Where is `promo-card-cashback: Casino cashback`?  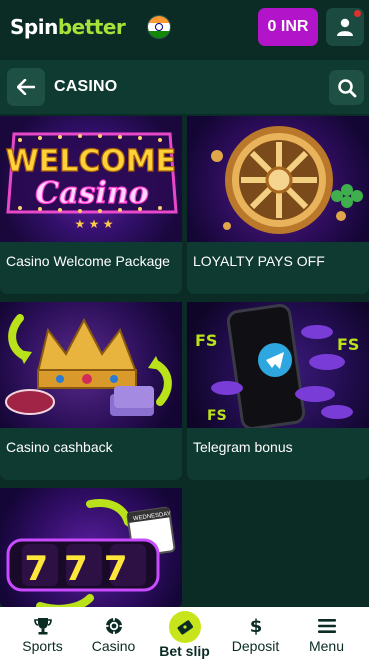
promo-card-cashback: Casino cashback is located at coordinates (91, 391).